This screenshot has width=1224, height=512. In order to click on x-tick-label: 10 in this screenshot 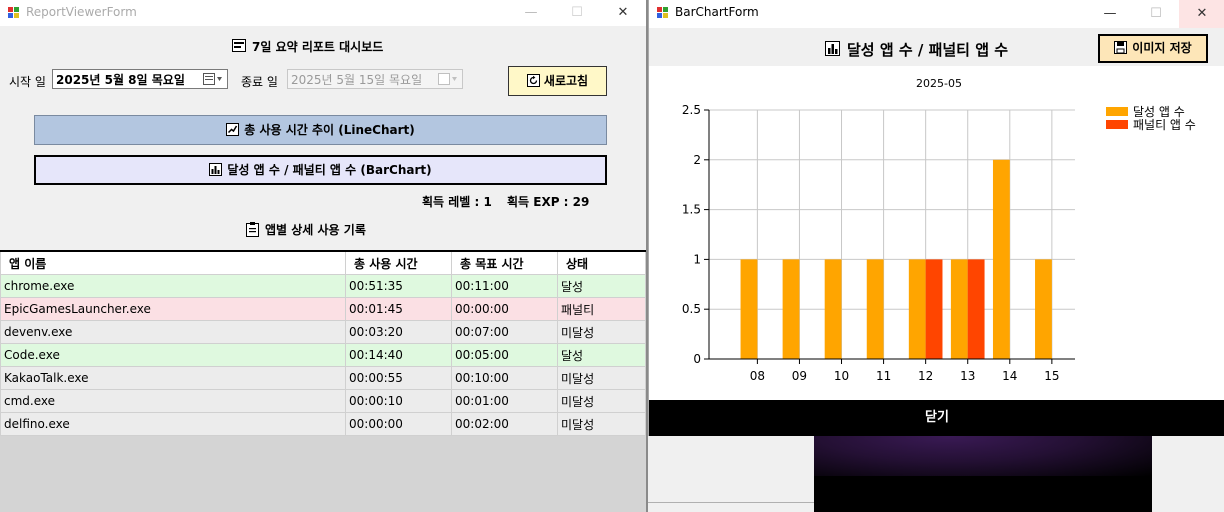, I will do `click(841, 376)`.